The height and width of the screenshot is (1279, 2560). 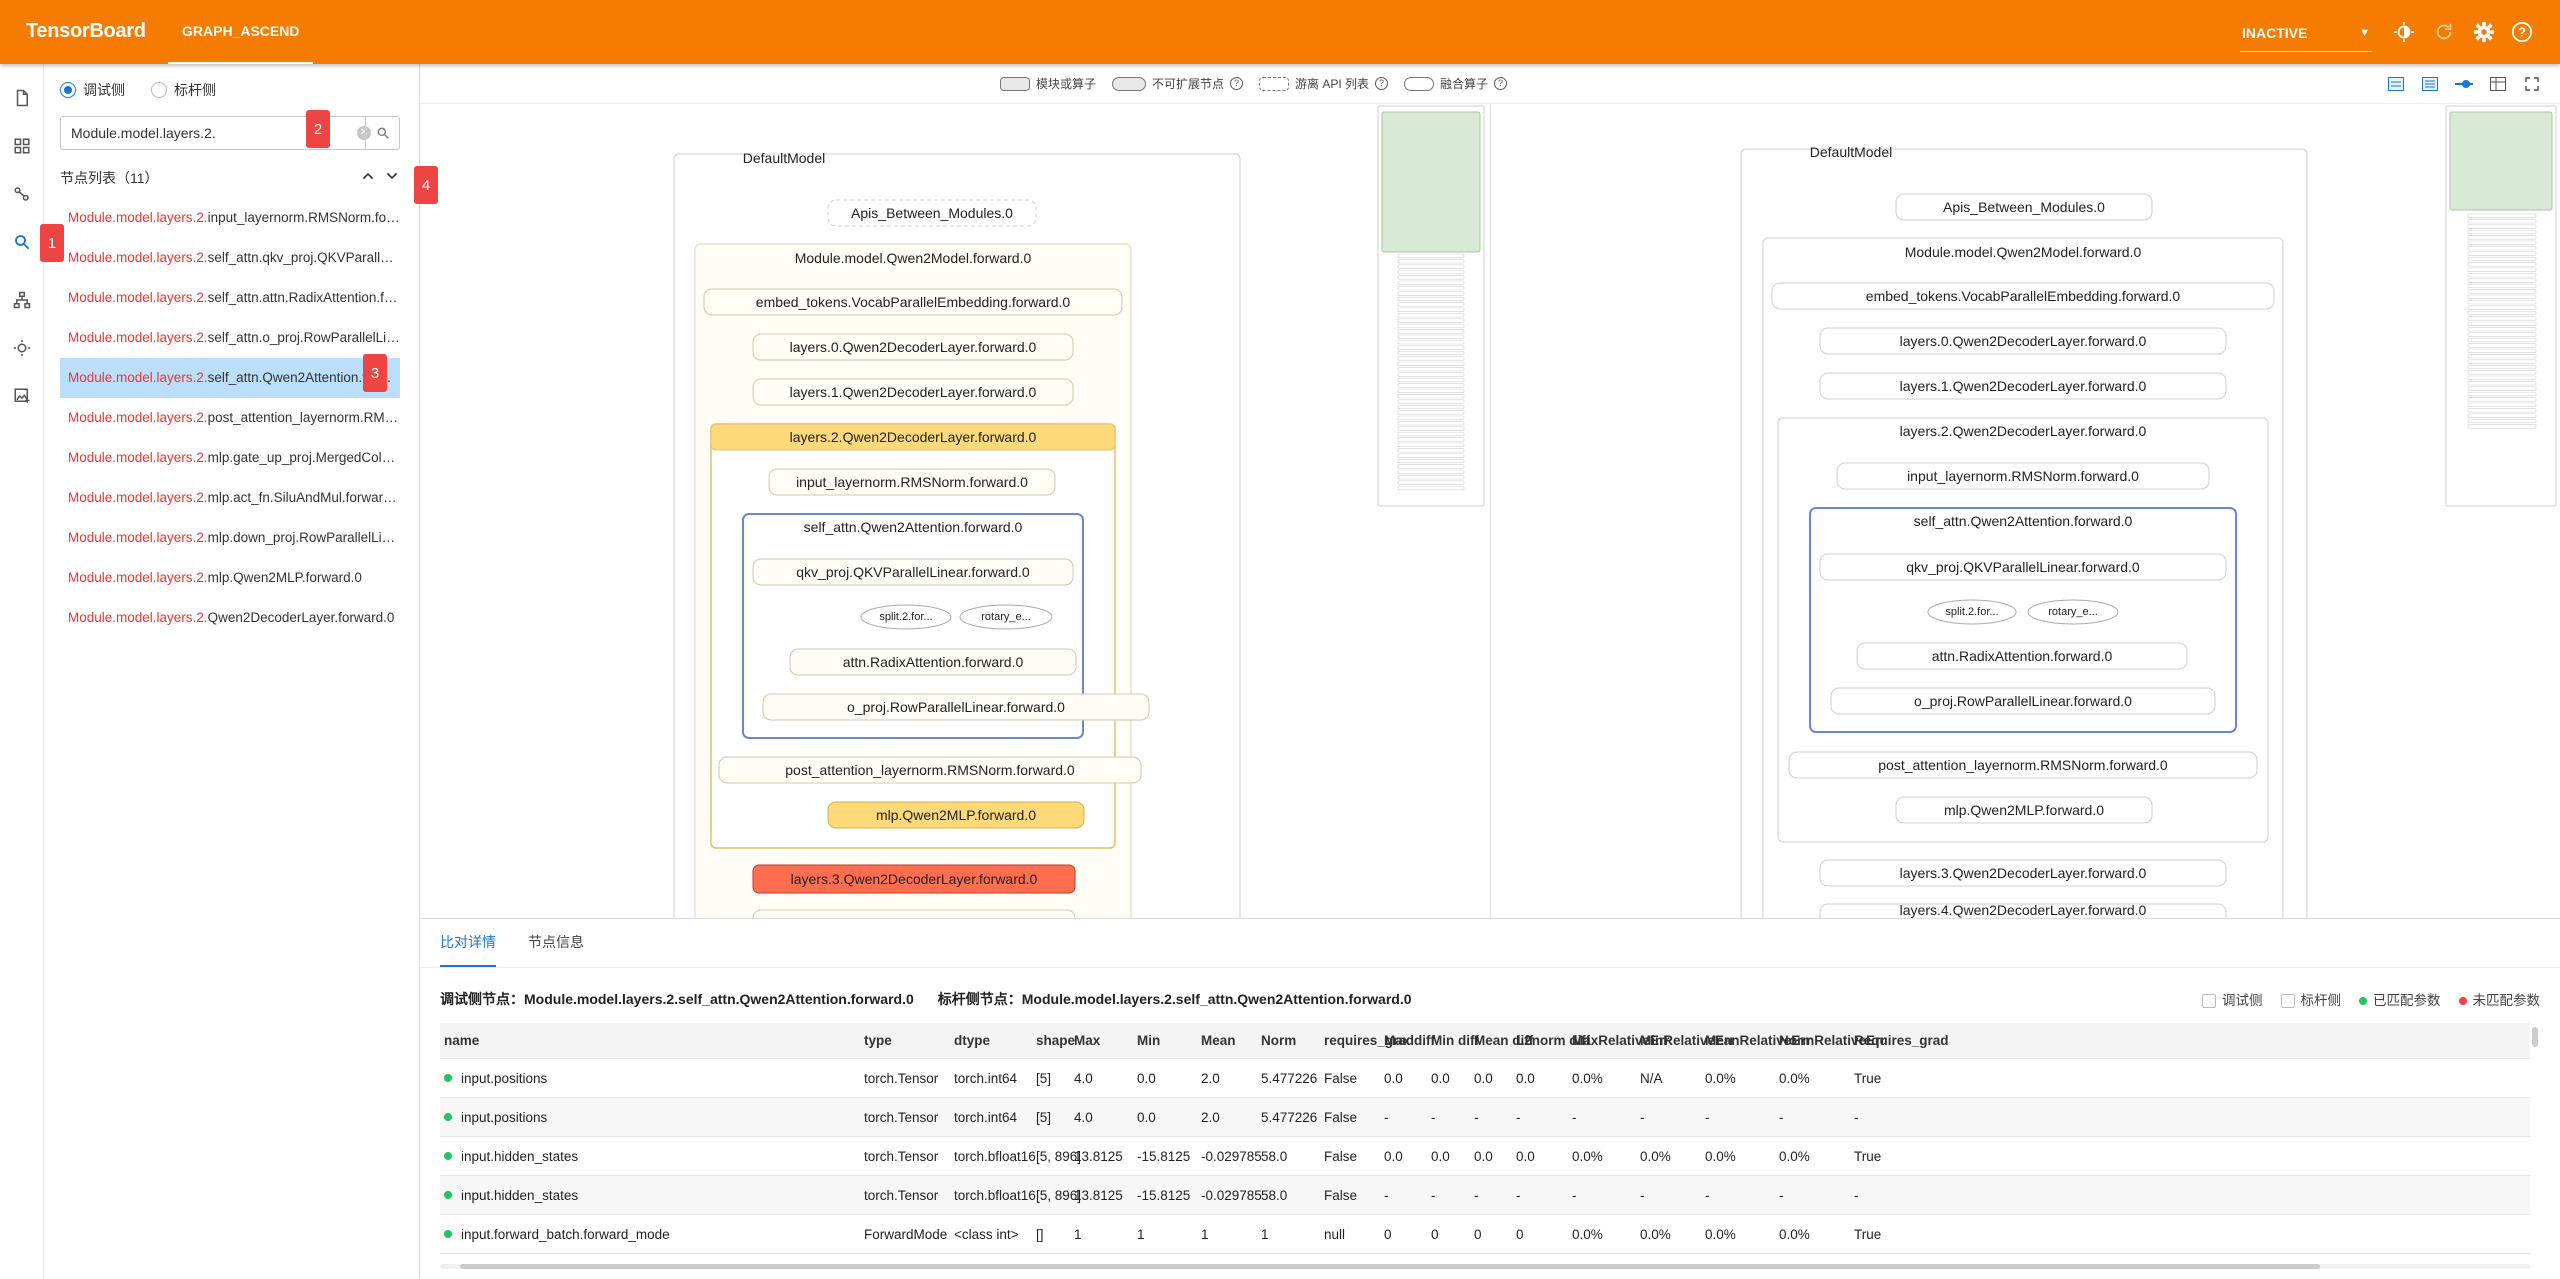 What do you see at coordinates (878, 1040) in the screenshot?
I see `column-header: type` at bounding box center [878, 1040].